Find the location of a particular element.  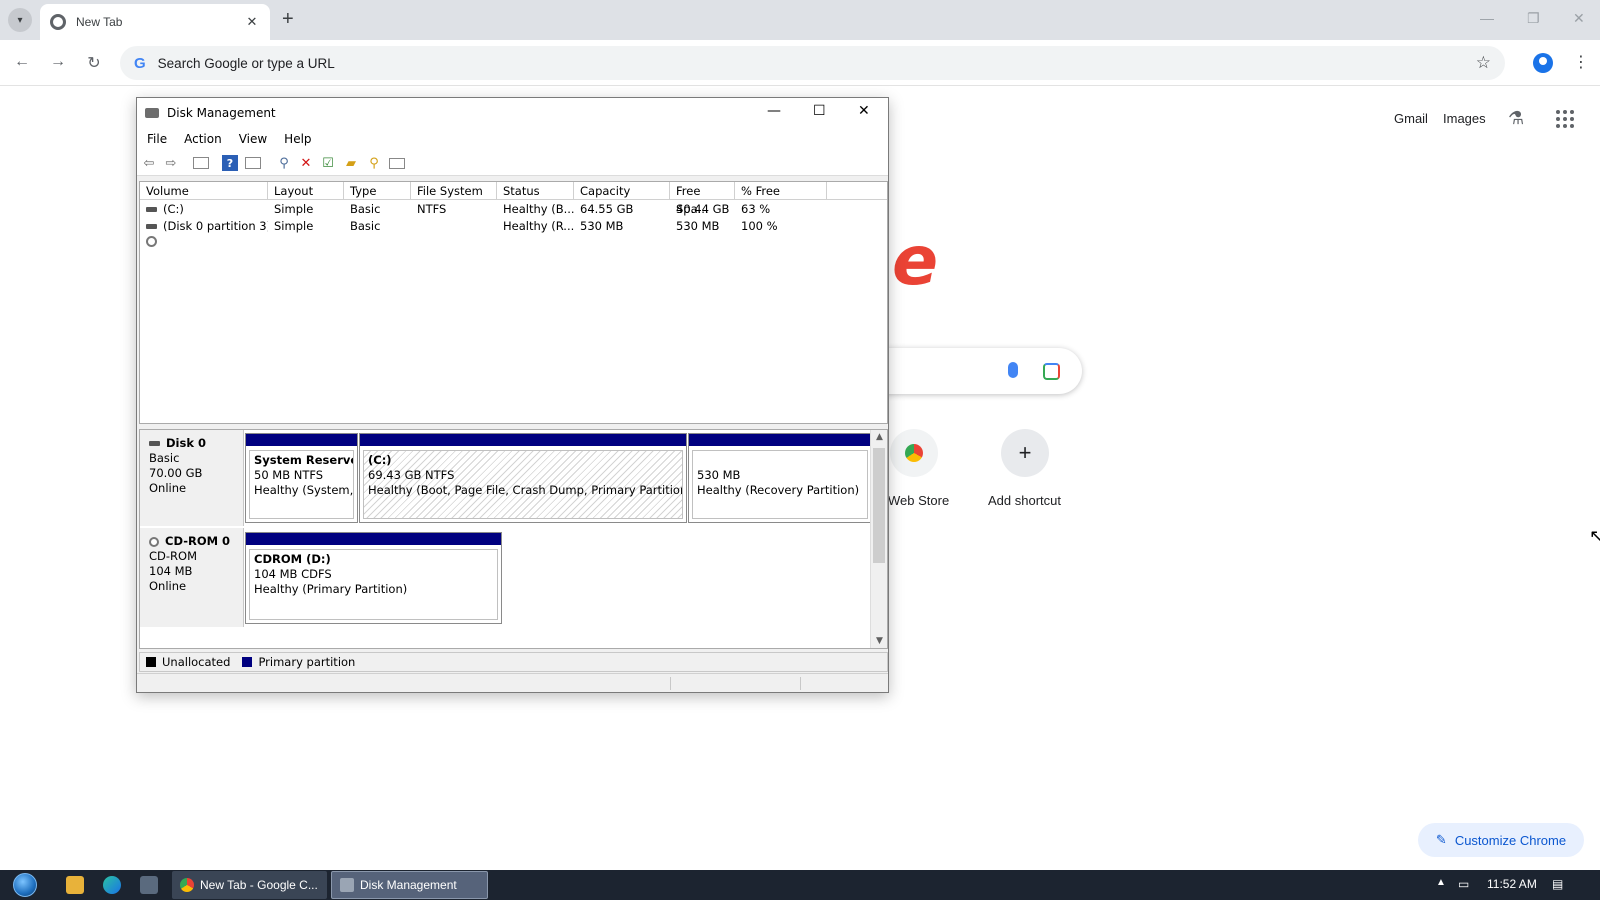

menu-action: Action is located at coordinates (203, 139).